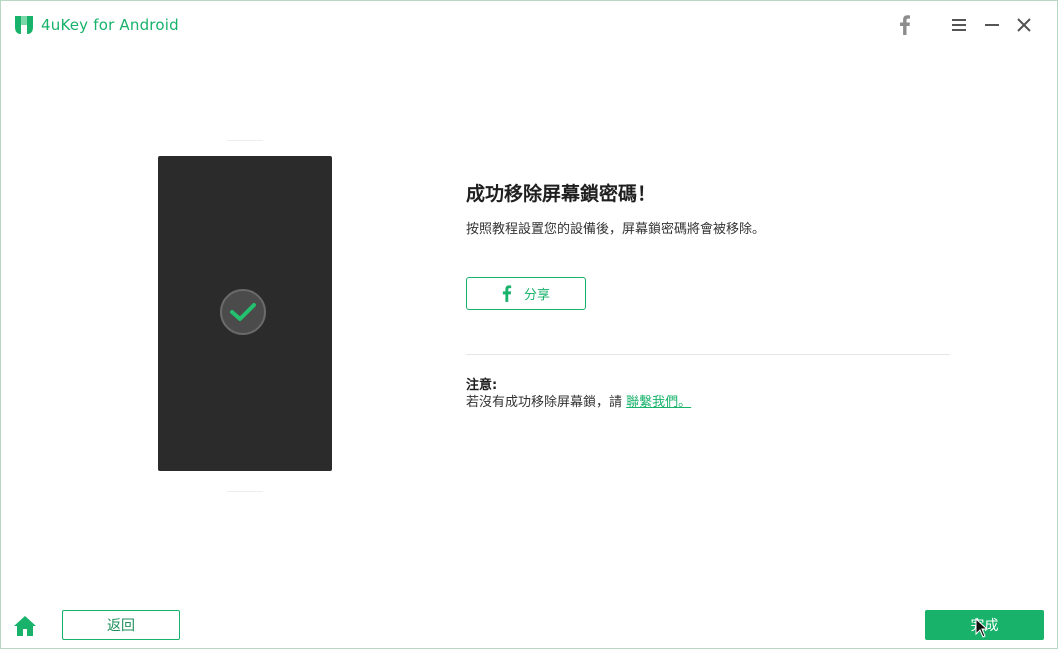 The image size is (1058, 649). I want to click on check-icon, so click(243, 312).